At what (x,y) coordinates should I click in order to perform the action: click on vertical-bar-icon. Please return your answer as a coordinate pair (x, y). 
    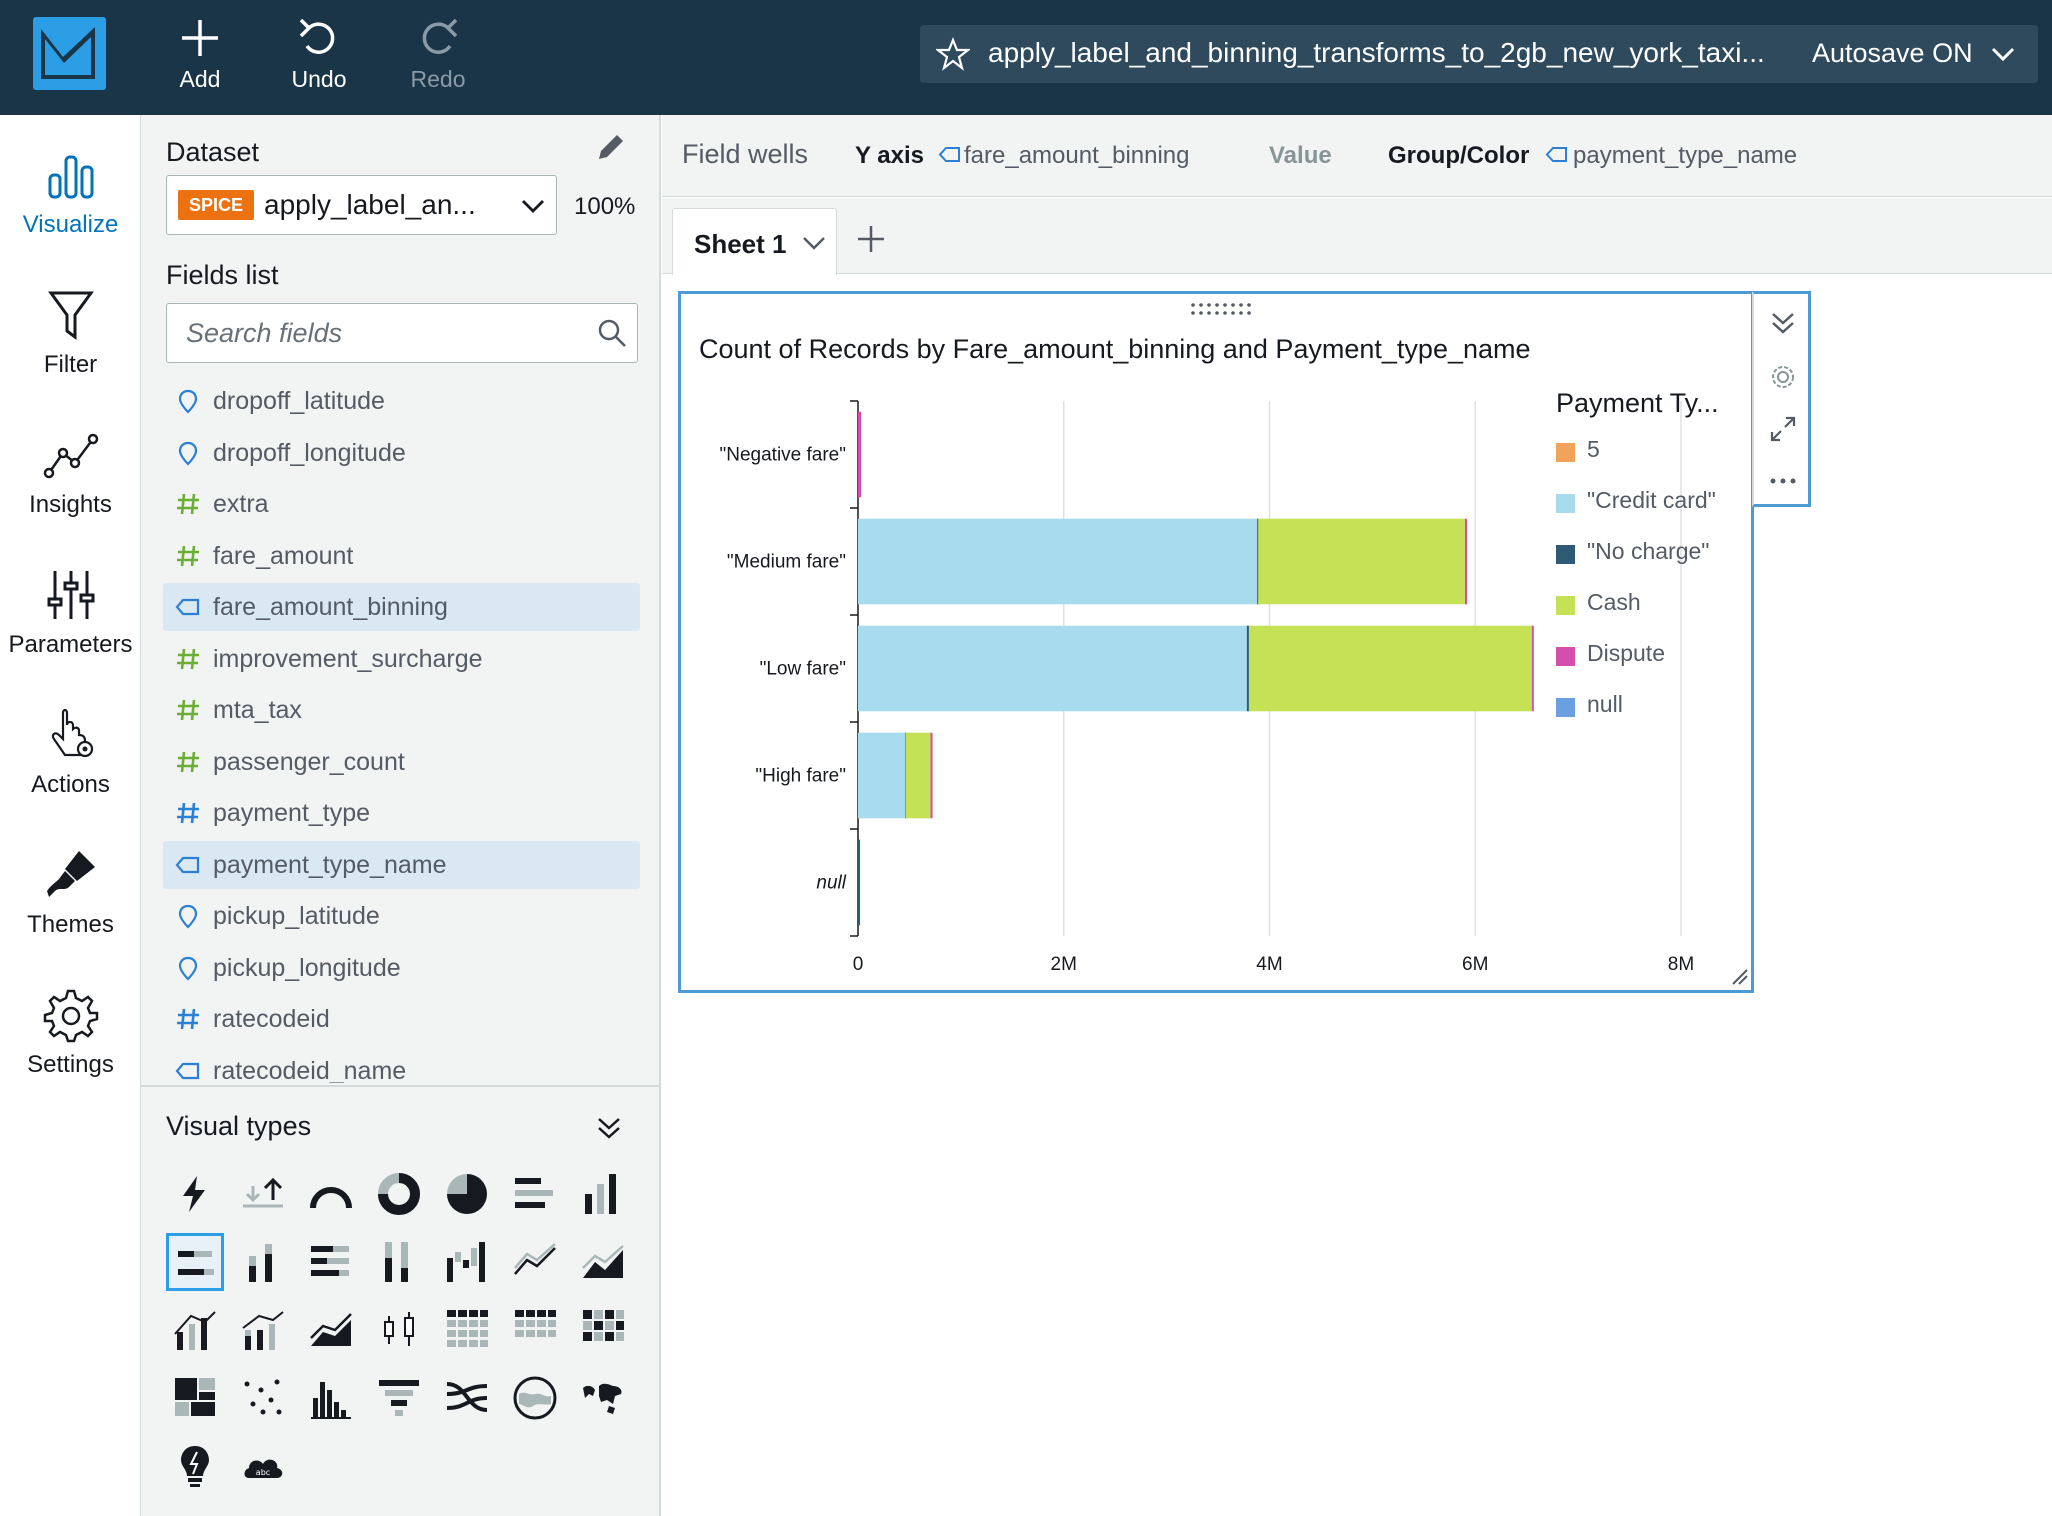
    Looking at the image, I should click on (603, 1194).